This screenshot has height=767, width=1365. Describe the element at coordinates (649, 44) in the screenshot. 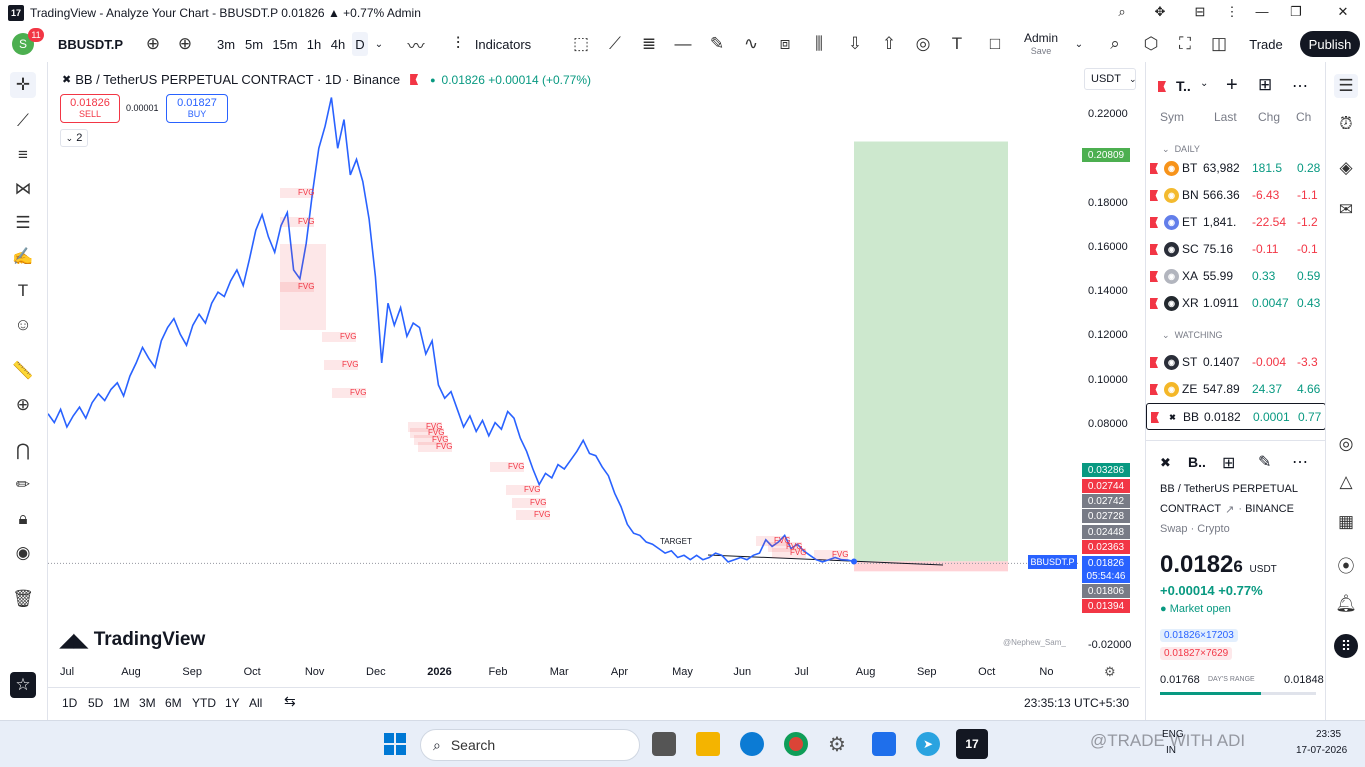

I see `fib-tool-icon: ≣` at that location.